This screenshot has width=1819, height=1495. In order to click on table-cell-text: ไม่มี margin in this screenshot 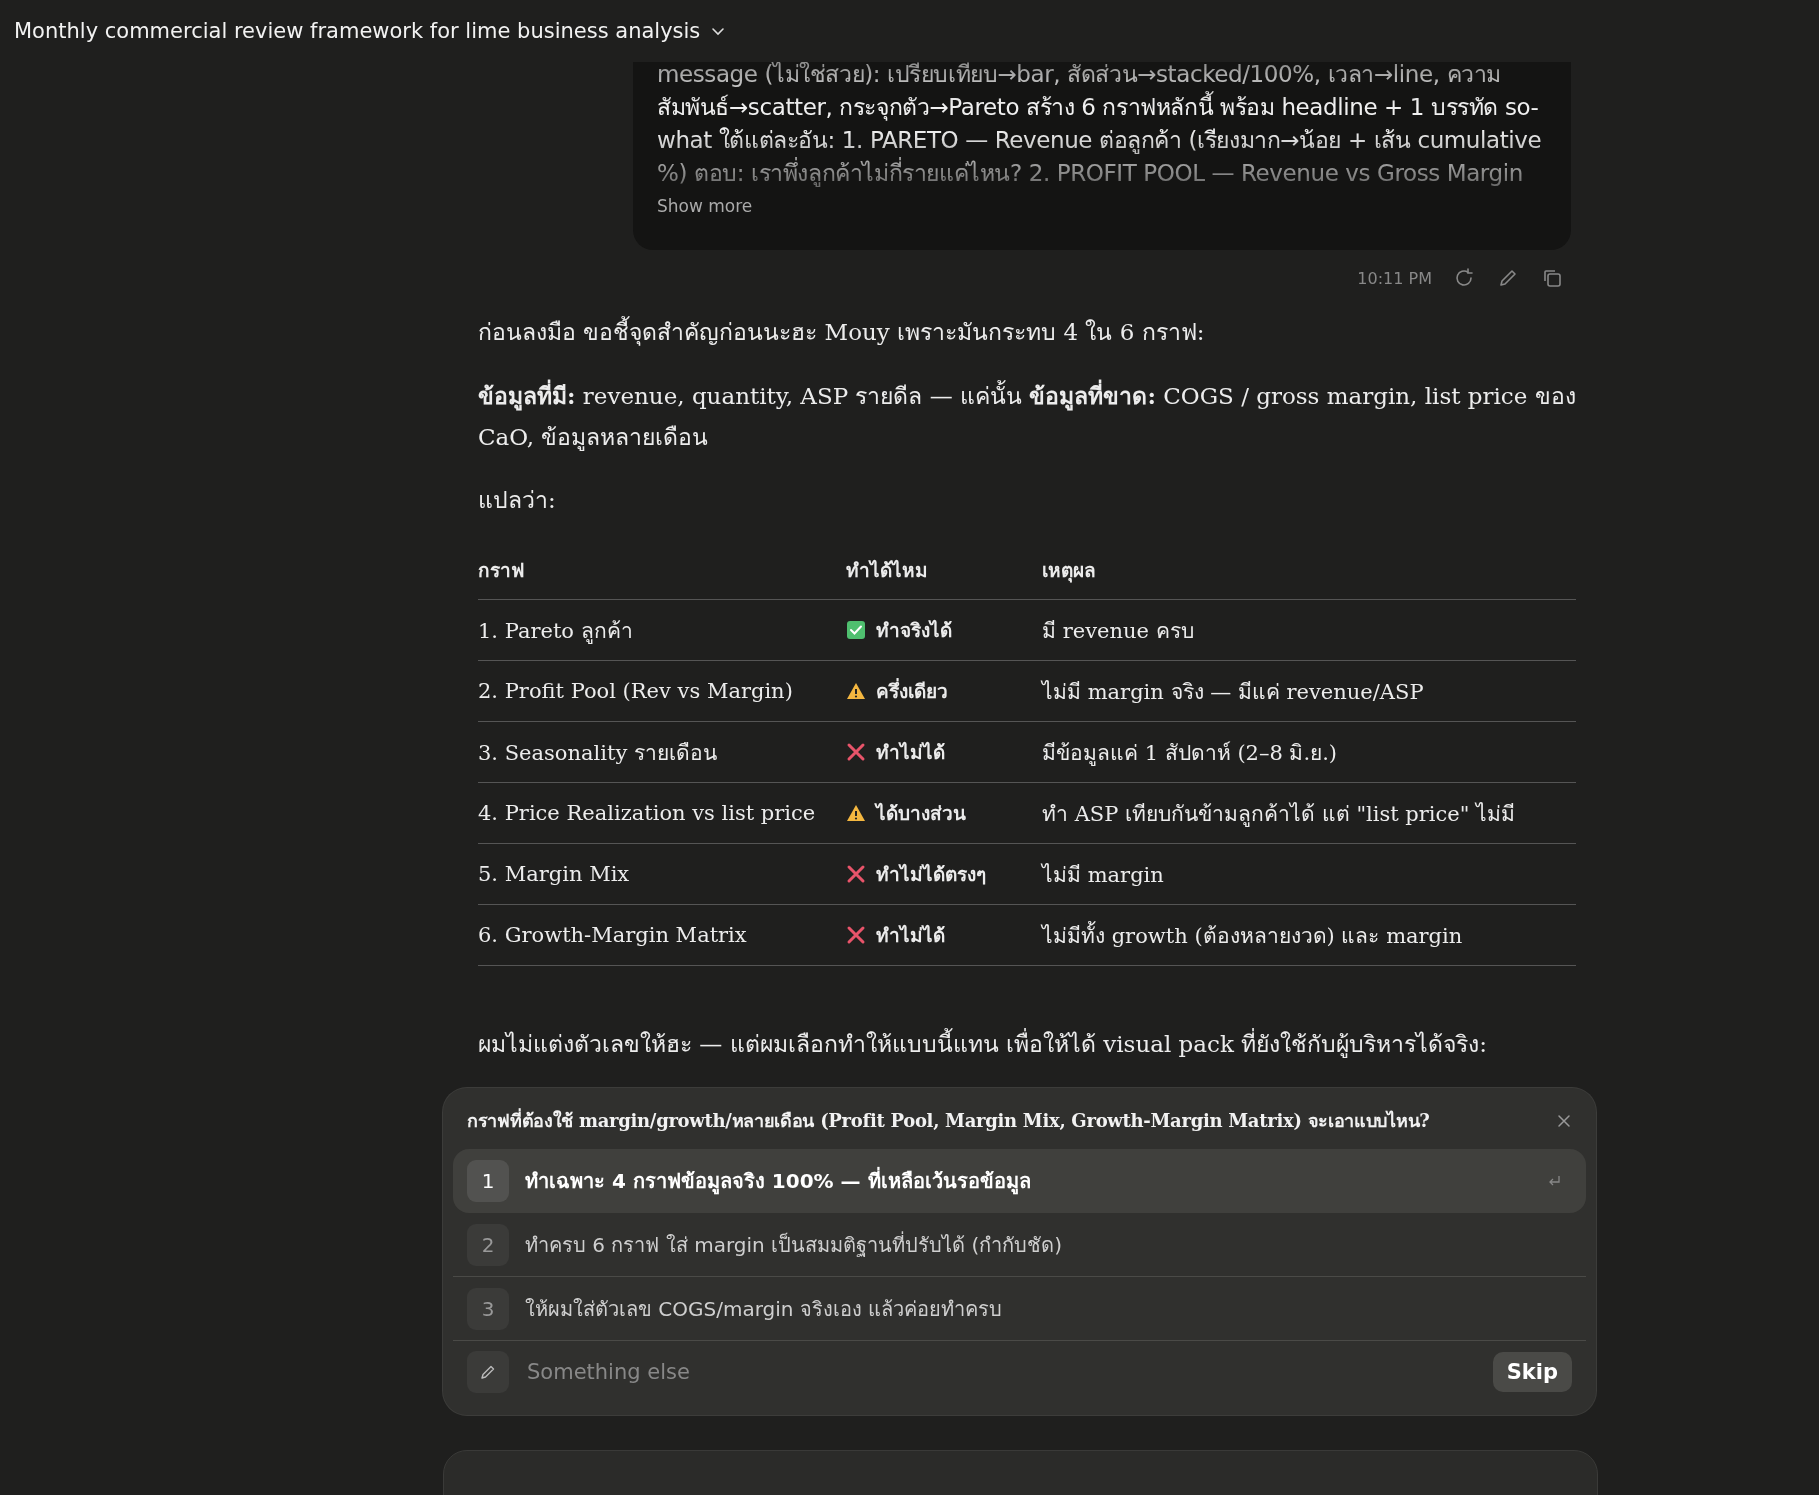, I will do `click(1103, 875)`.